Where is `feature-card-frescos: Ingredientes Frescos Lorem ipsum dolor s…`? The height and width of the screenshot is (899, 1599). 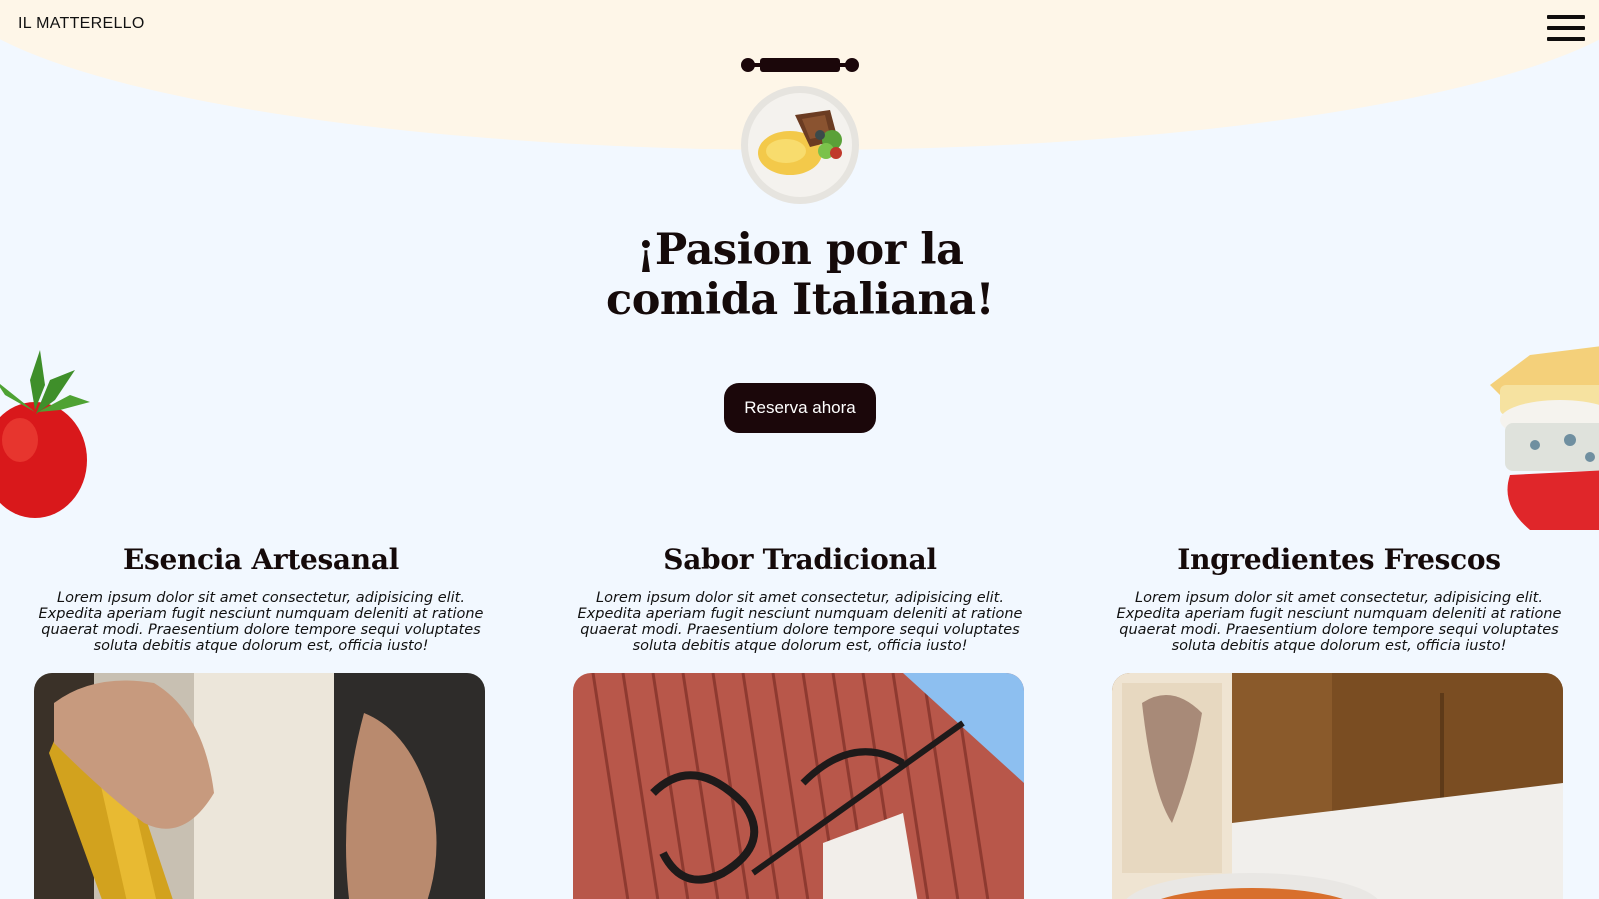
feature-card-frescos: Ingredientes Frescos Lorem ipsum dolor s… is located at coordinates (1339, 719).